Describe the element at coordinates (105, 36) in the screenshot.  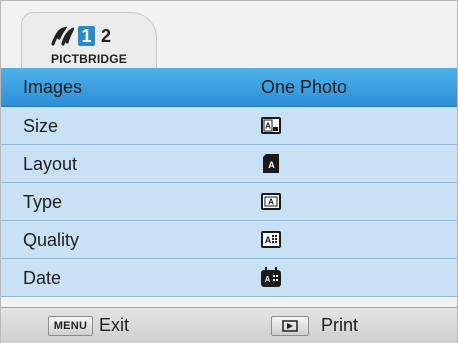
I see `step-two-icon: 2` at that location.